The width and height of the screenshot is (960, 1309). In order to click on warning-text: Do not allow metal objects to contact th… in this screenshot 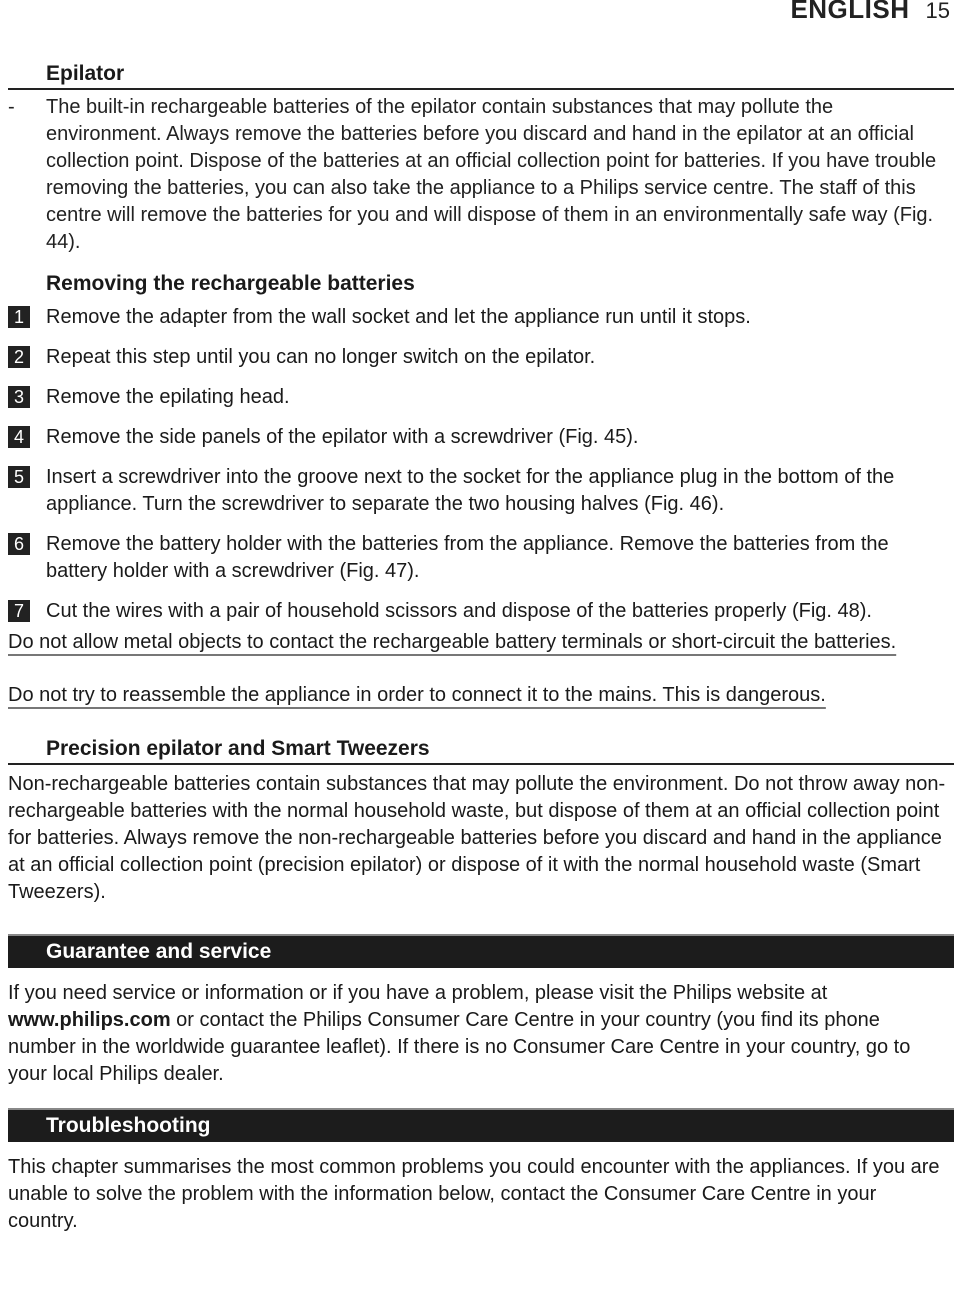, I will do `click(452, 642)`.